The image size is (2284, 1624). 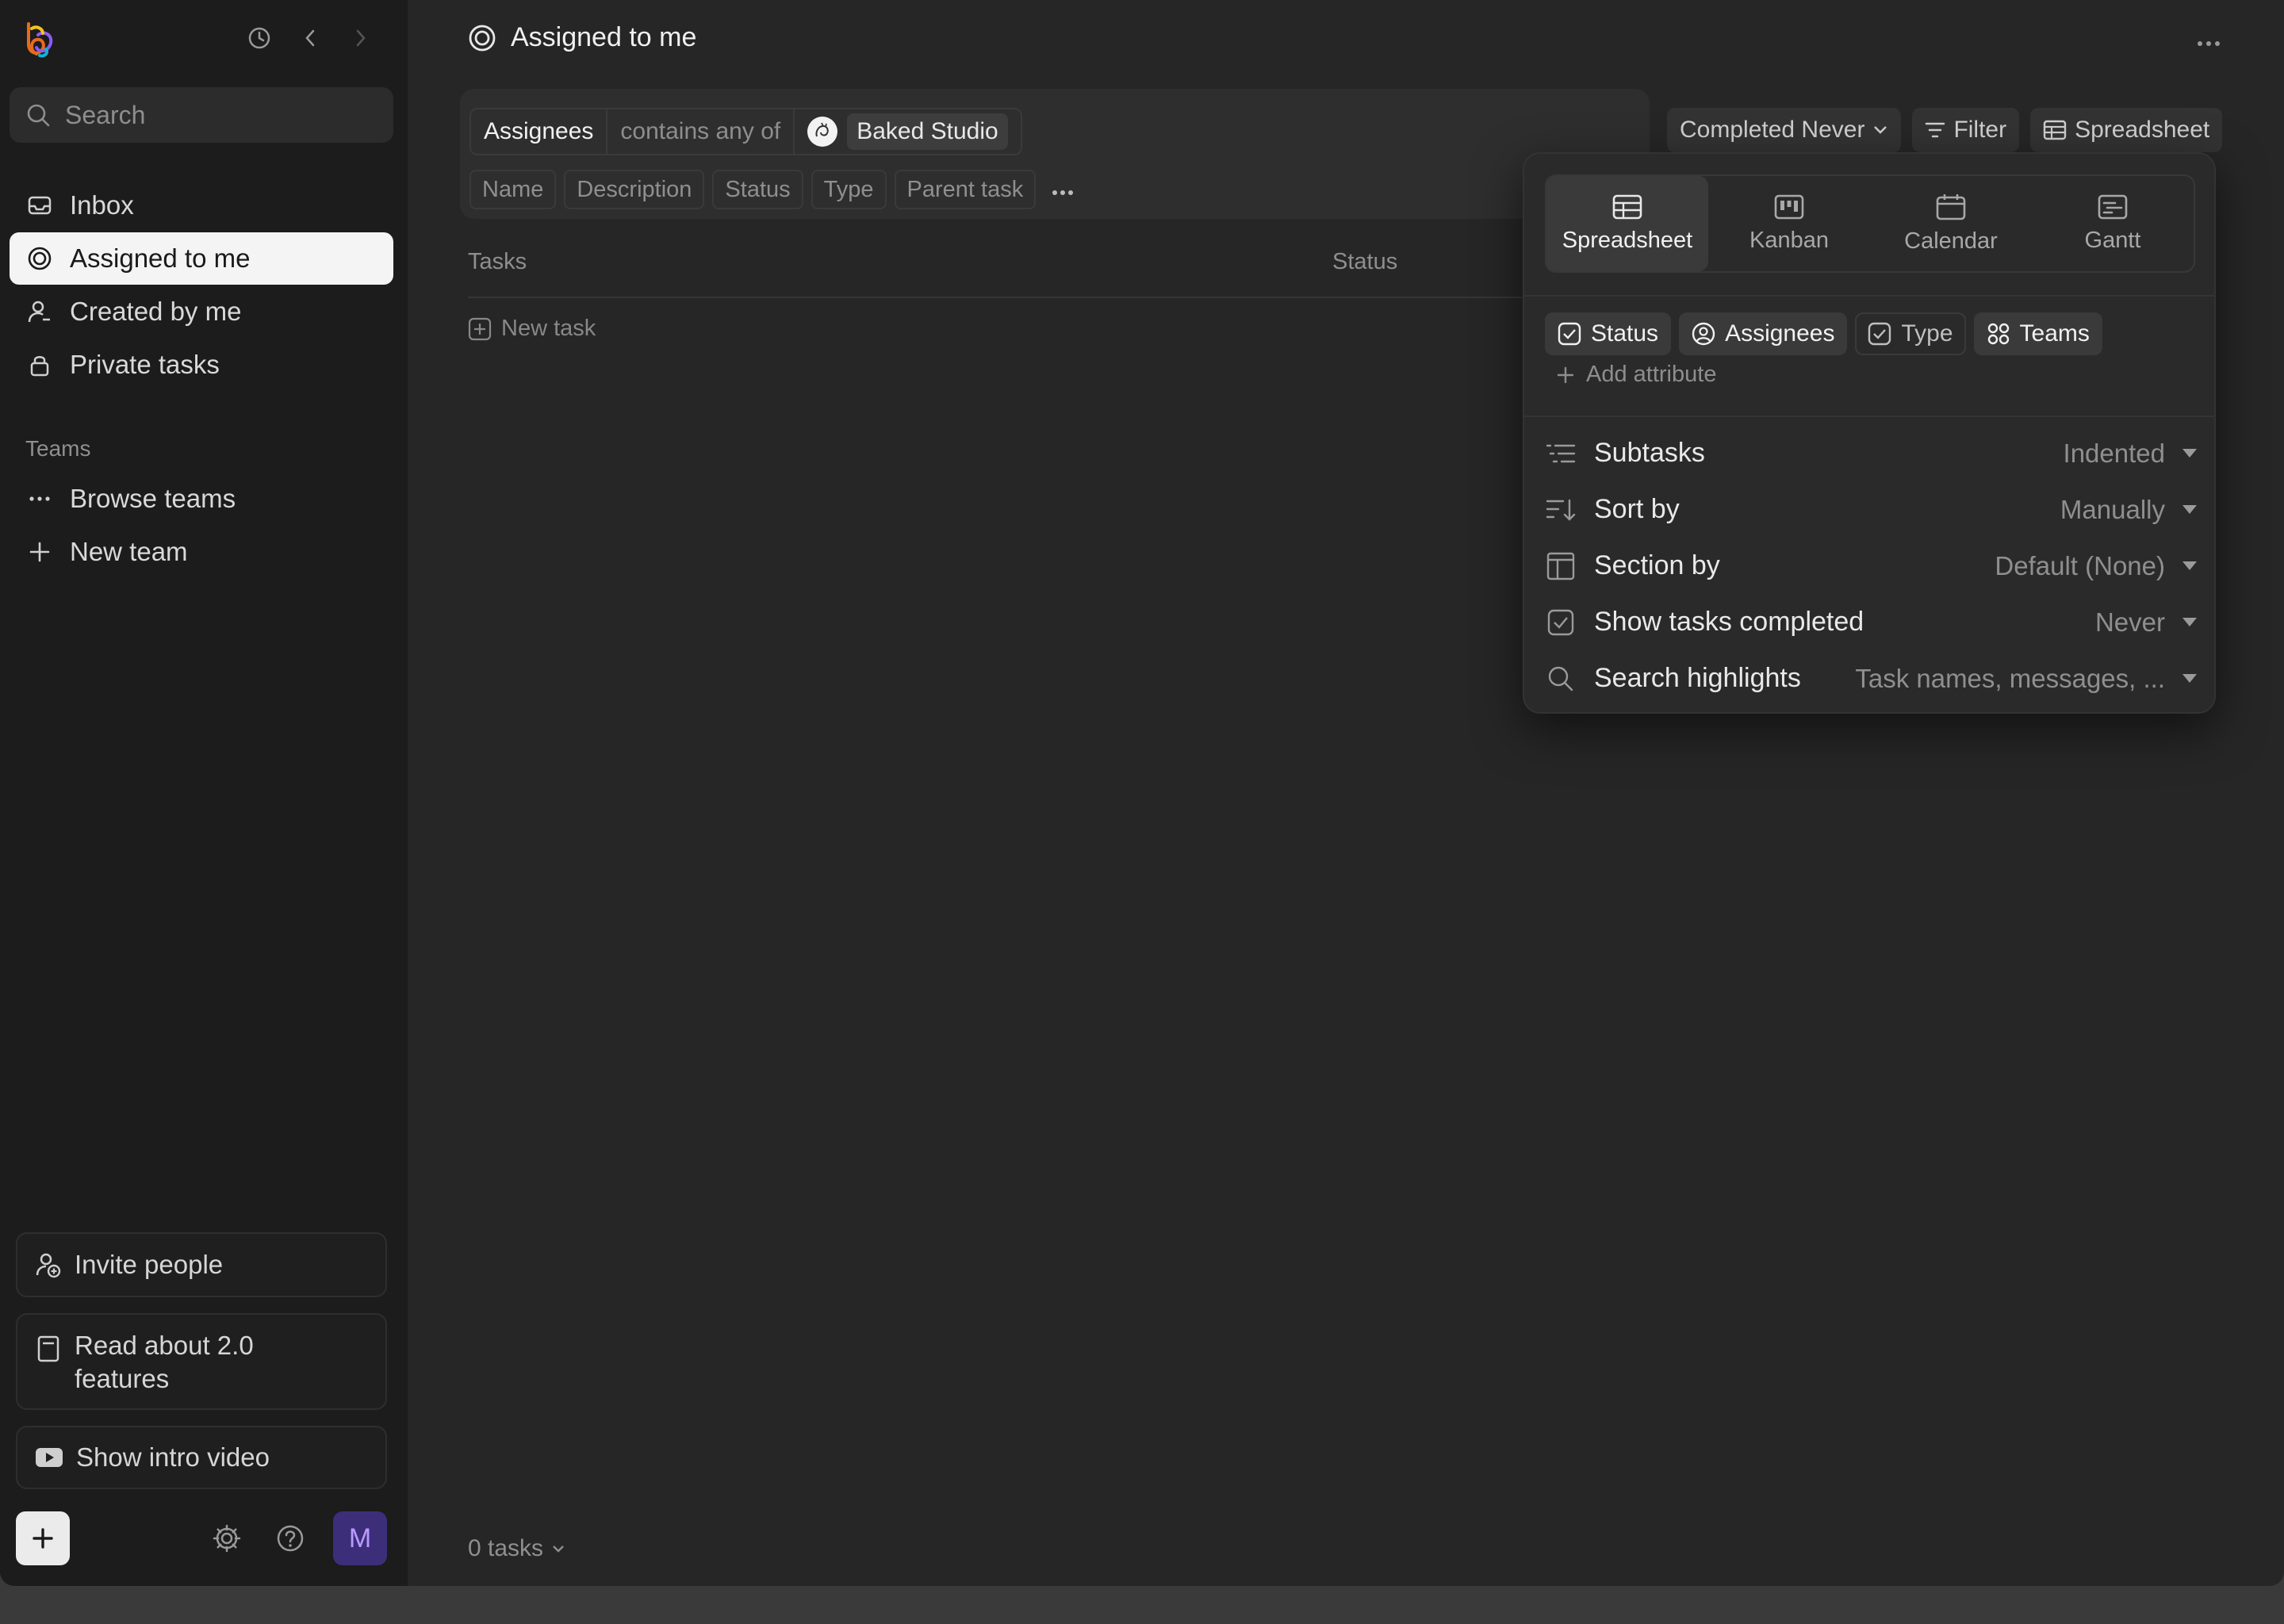 What do you see at coordinates (2129, 622) in the screenshot?
I see `setting-value: Never` at bounding box center [2129, 622].